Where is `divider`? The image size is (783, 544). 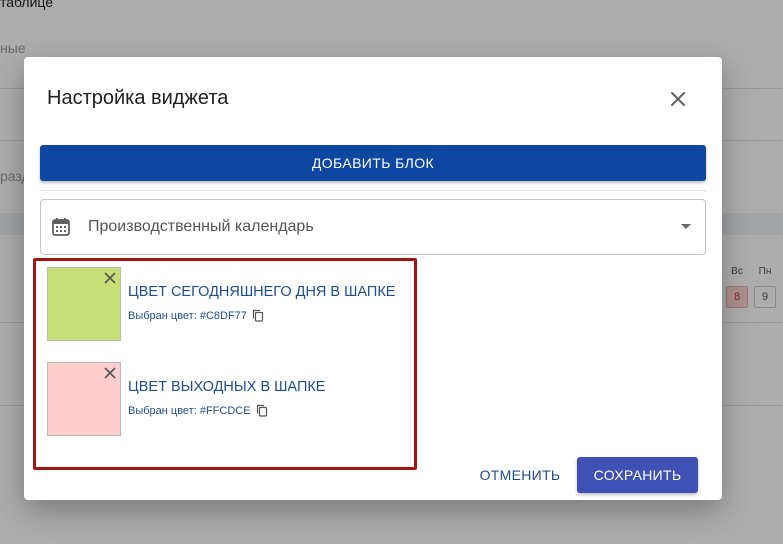 divider is located at coordinates (373, 190).